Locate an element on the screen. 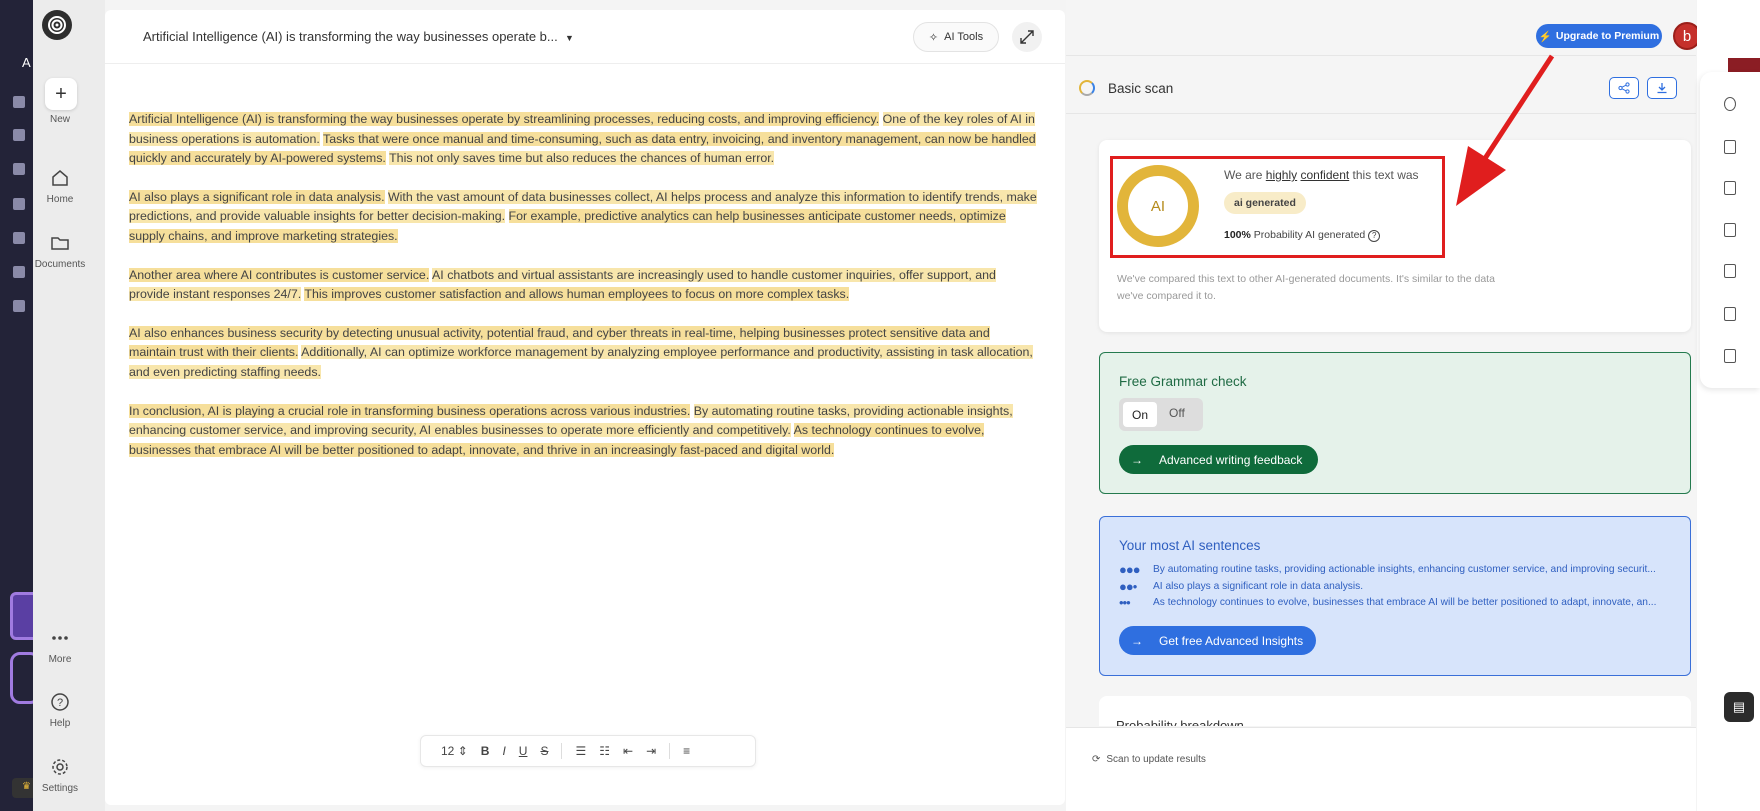 This screenshot has height=811, width=1760. annotation-arrow is located at coordinates (1505, 130).